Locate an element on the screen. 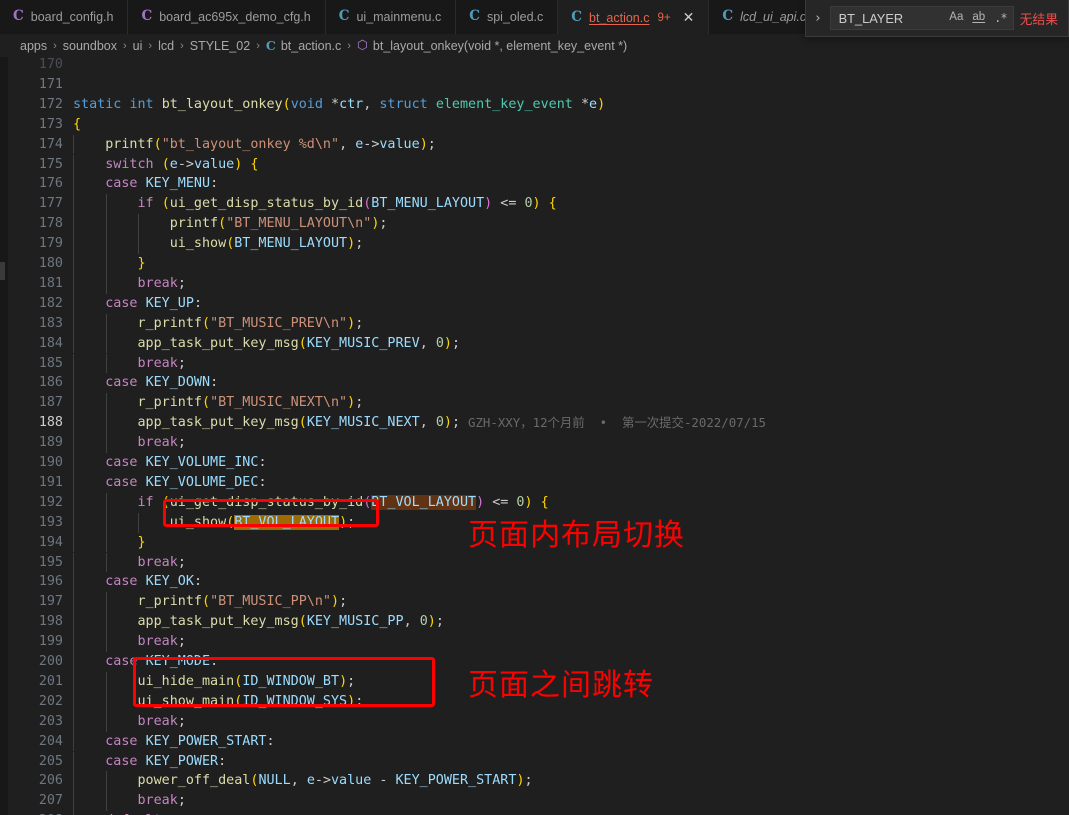 The width and height of the screenshot is (1069, 815). code-line-text: r_printf("BT_MUSIC_PP\n"); is located at coordinates (242, 602).